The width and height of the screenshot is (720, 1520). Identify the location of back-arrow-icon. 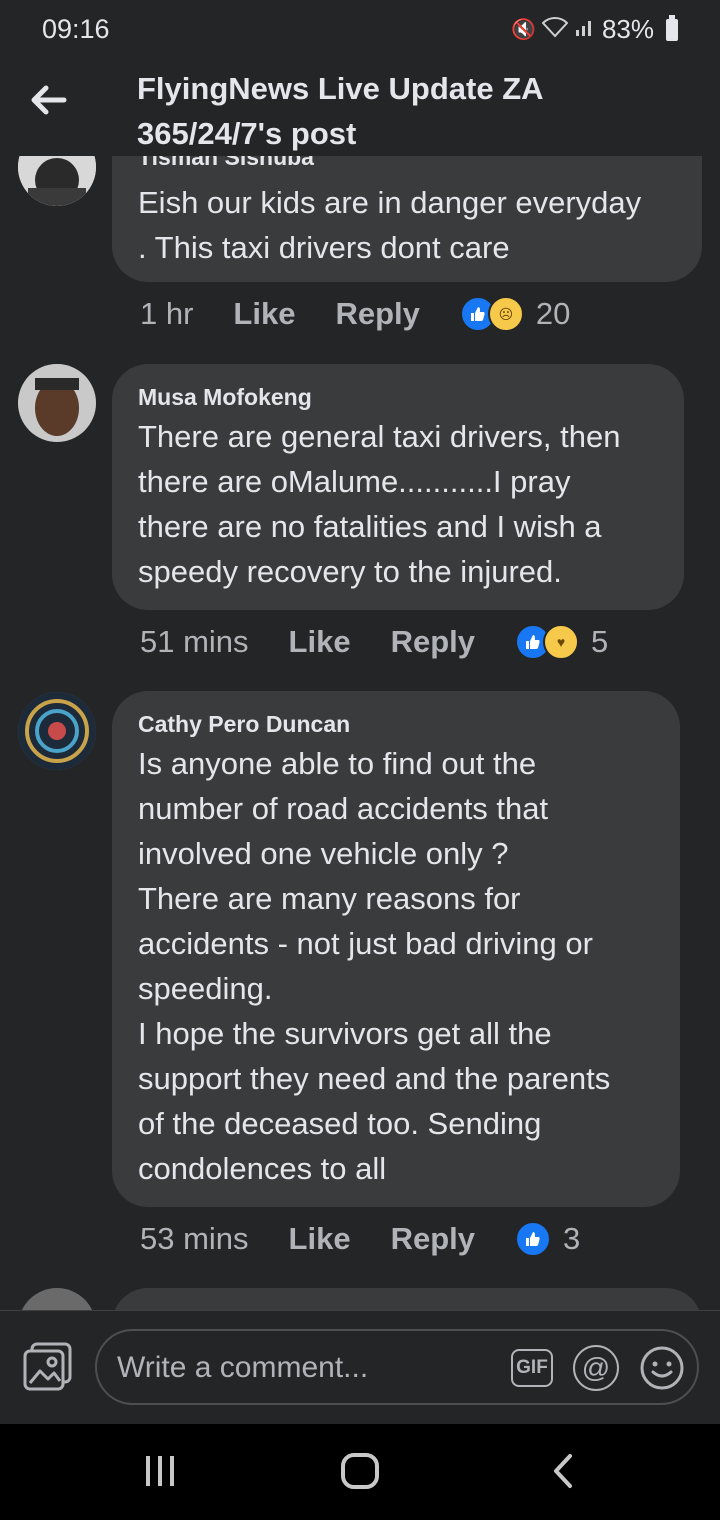
(48, 100).